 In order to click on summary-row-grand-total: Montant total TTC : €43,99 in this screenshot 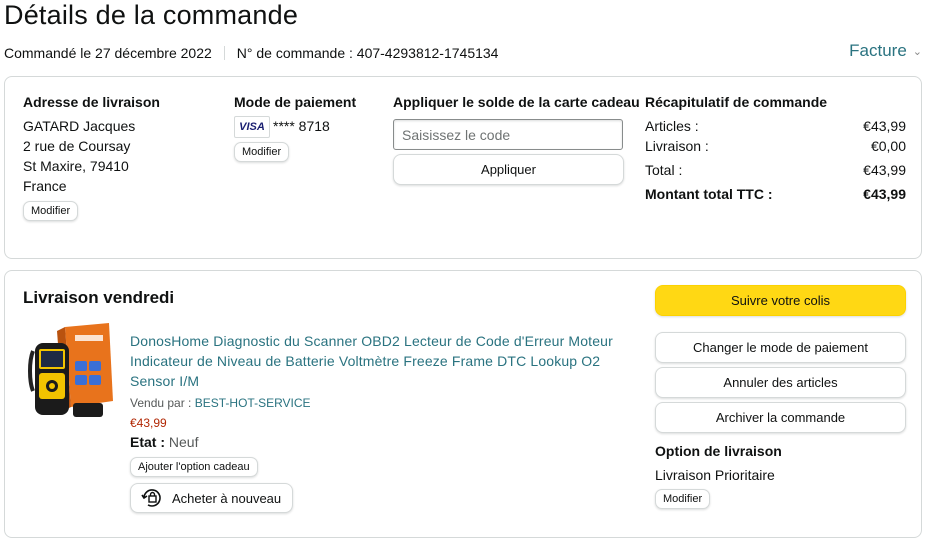, I will do `click(775, 194)`.